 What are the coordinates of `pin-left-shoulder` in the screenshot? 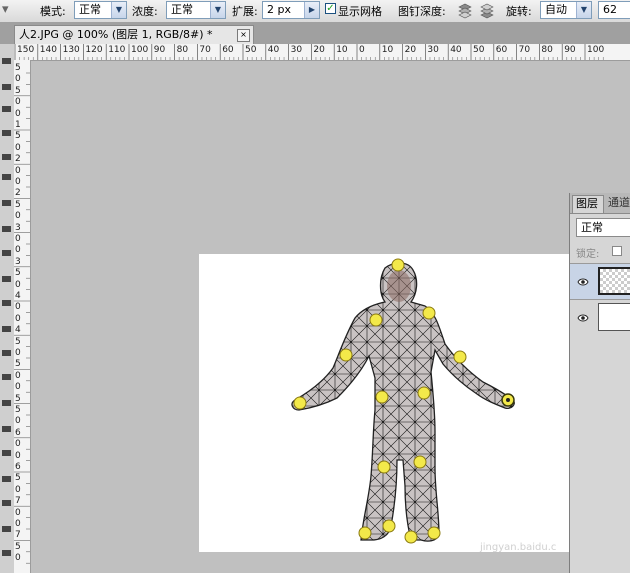 It's located at (376, 320).